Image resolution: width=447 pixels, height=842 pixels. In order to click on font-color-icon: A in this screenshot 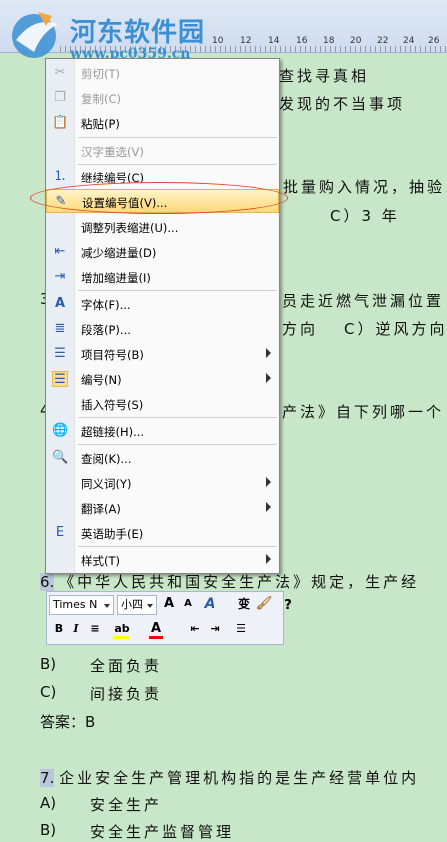, I will do `click(156, 628)`.